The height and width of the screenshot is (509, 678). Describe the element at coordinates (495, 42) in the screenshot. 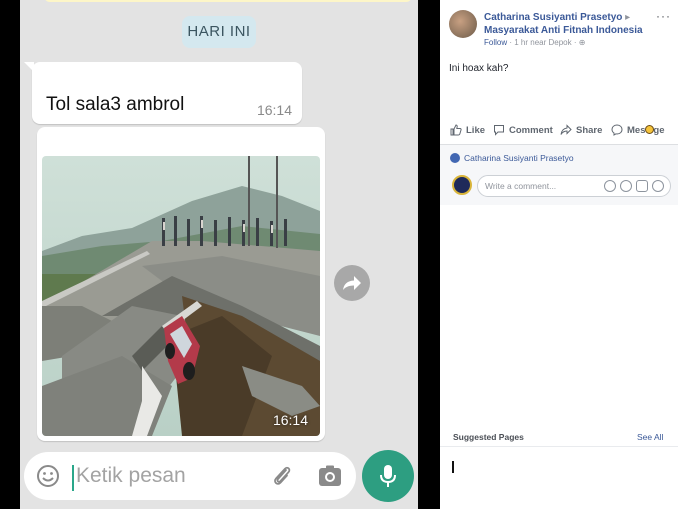

I see `follow-link: Follow` at that location.